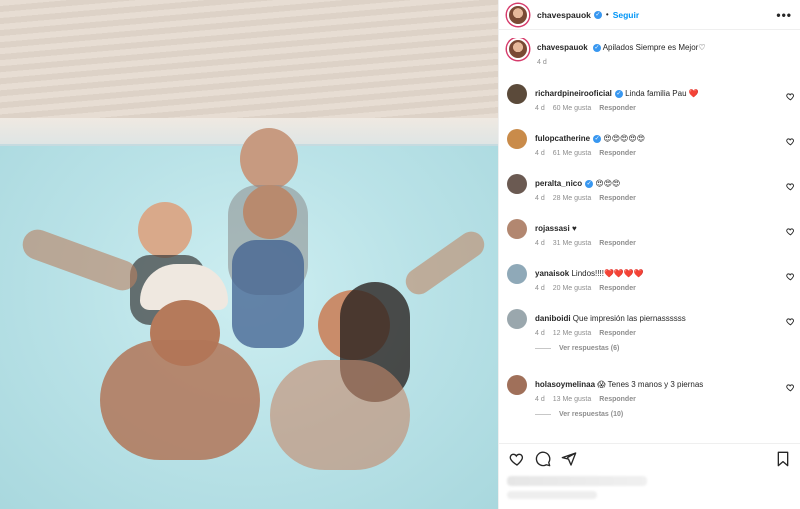 The width and height of the screenshot is (800, 509). Describe the element at coordinates (552, 495) in the screenshot. I see `post-date-blurred` at that location.